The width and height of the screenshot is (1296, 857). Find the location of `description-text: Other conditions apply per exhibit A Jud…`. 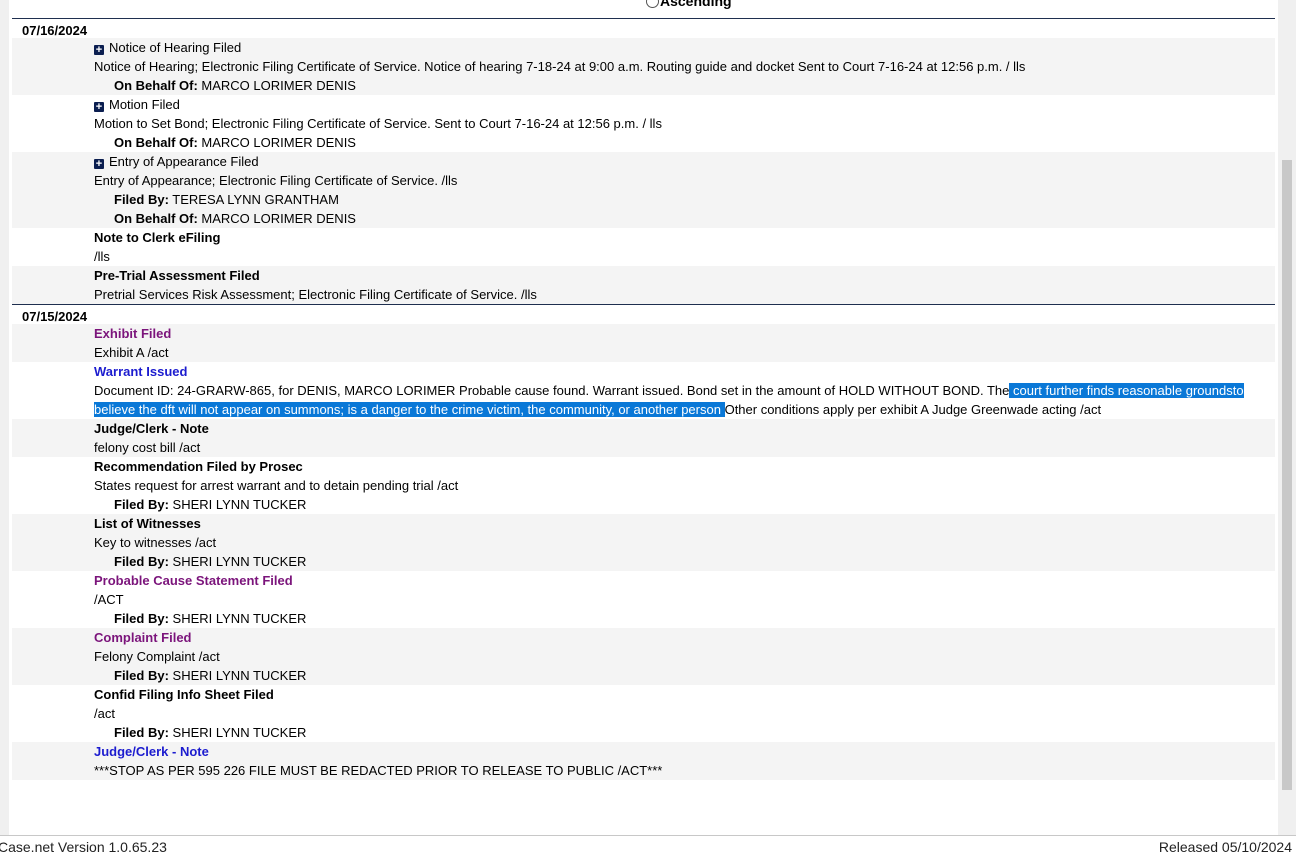

description-text: Other conditions apply per exhibit A Jud… is located at coordinates (913, 409).